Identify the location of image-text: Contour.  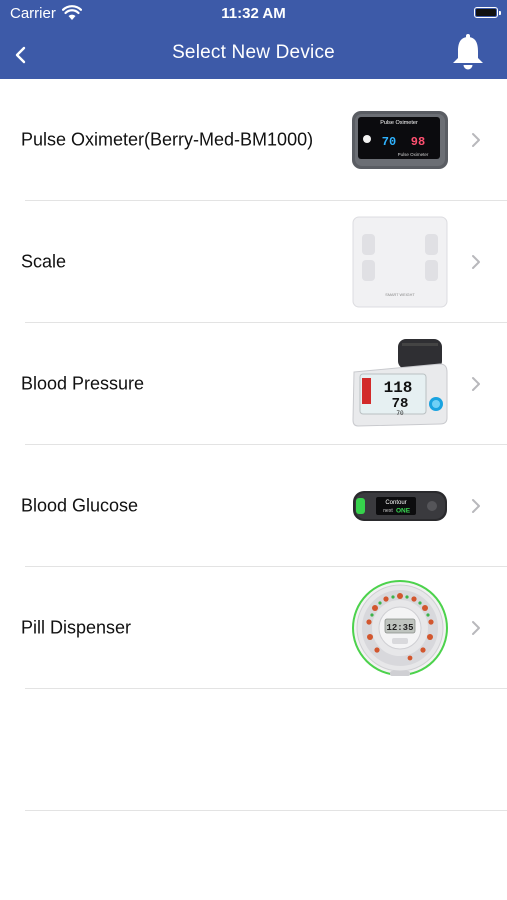
(395, 503).